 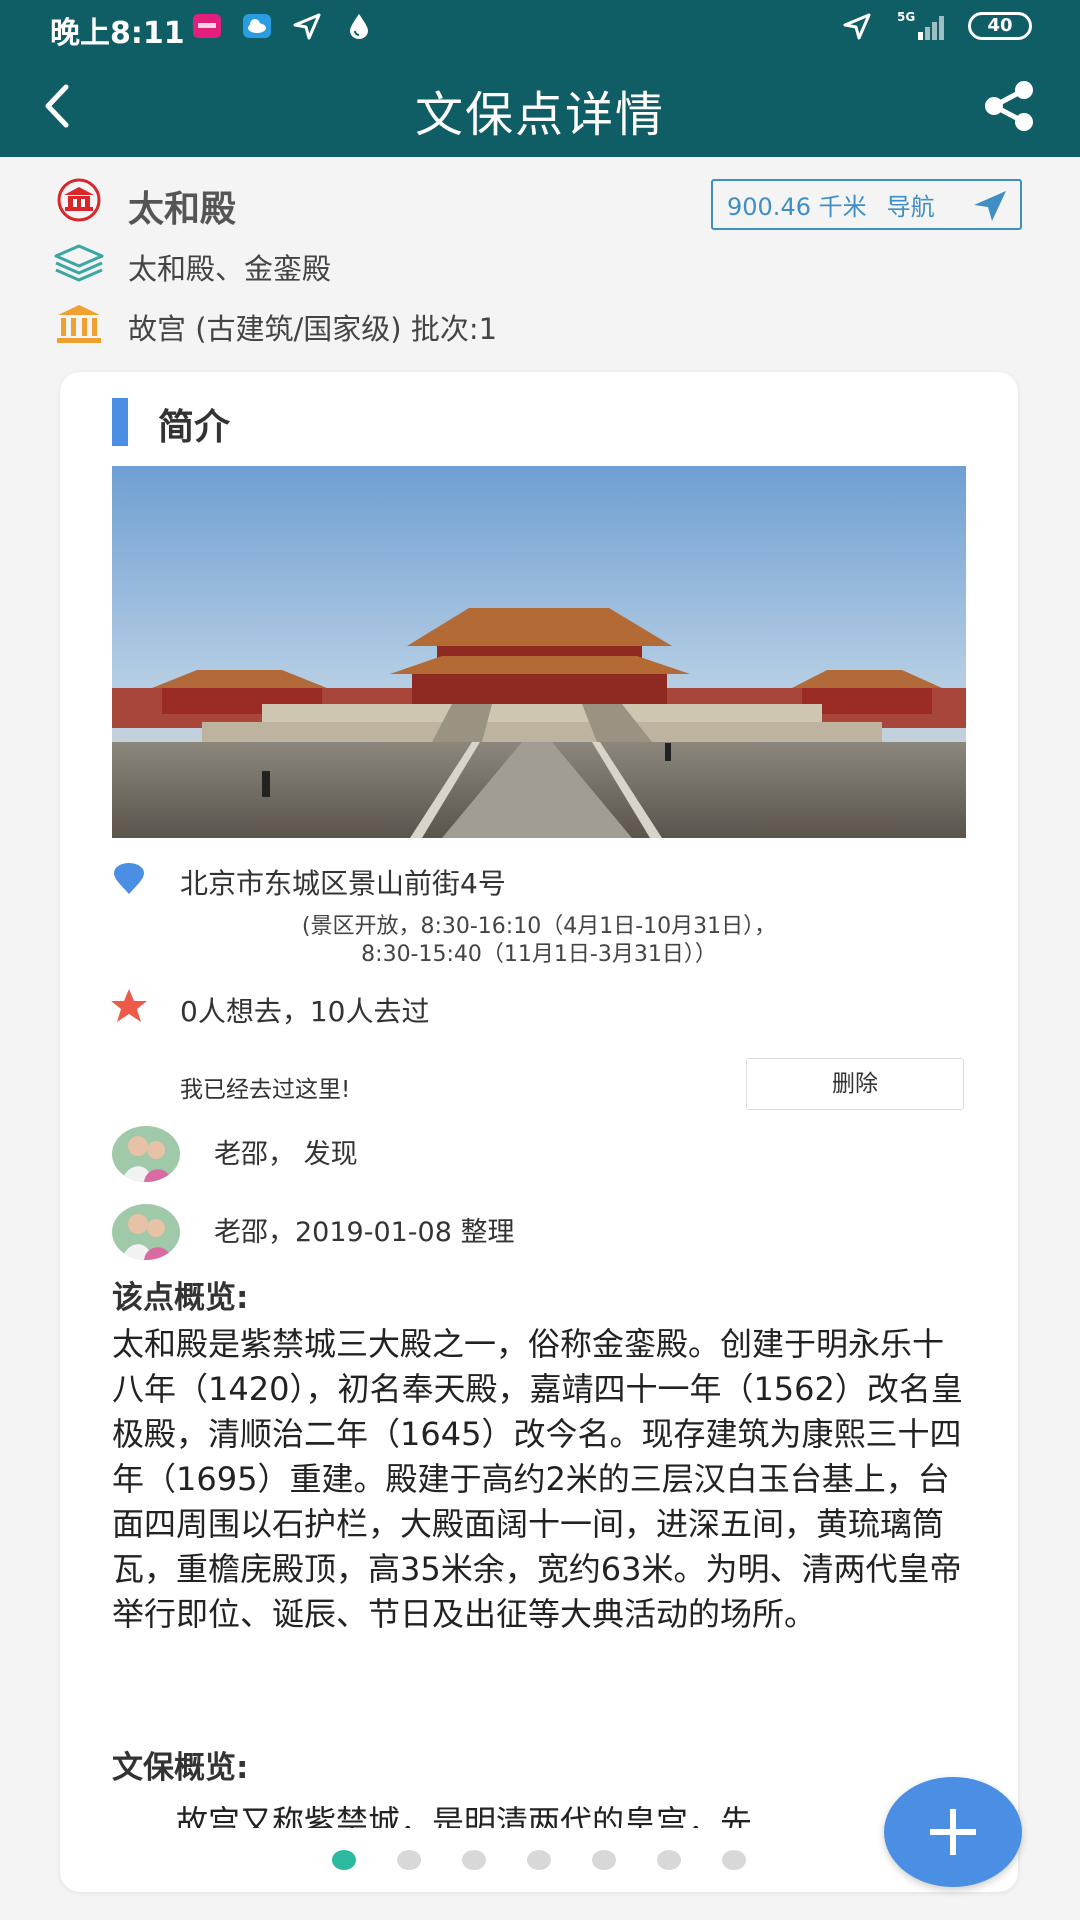 I want to click on signal-icon: 5G, so click(x=920, y=25).